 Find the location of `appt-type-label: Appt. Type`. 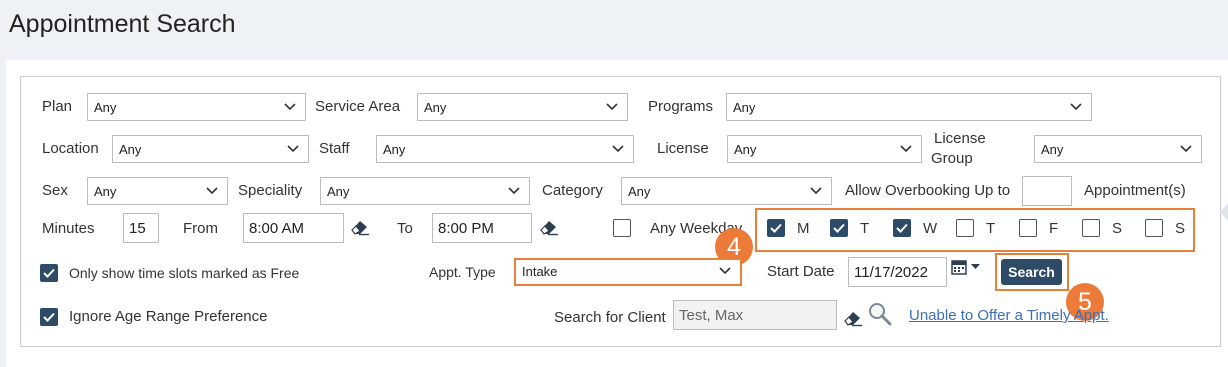

appt-type-label: Appt. Type is located at coordinates (462, 272).